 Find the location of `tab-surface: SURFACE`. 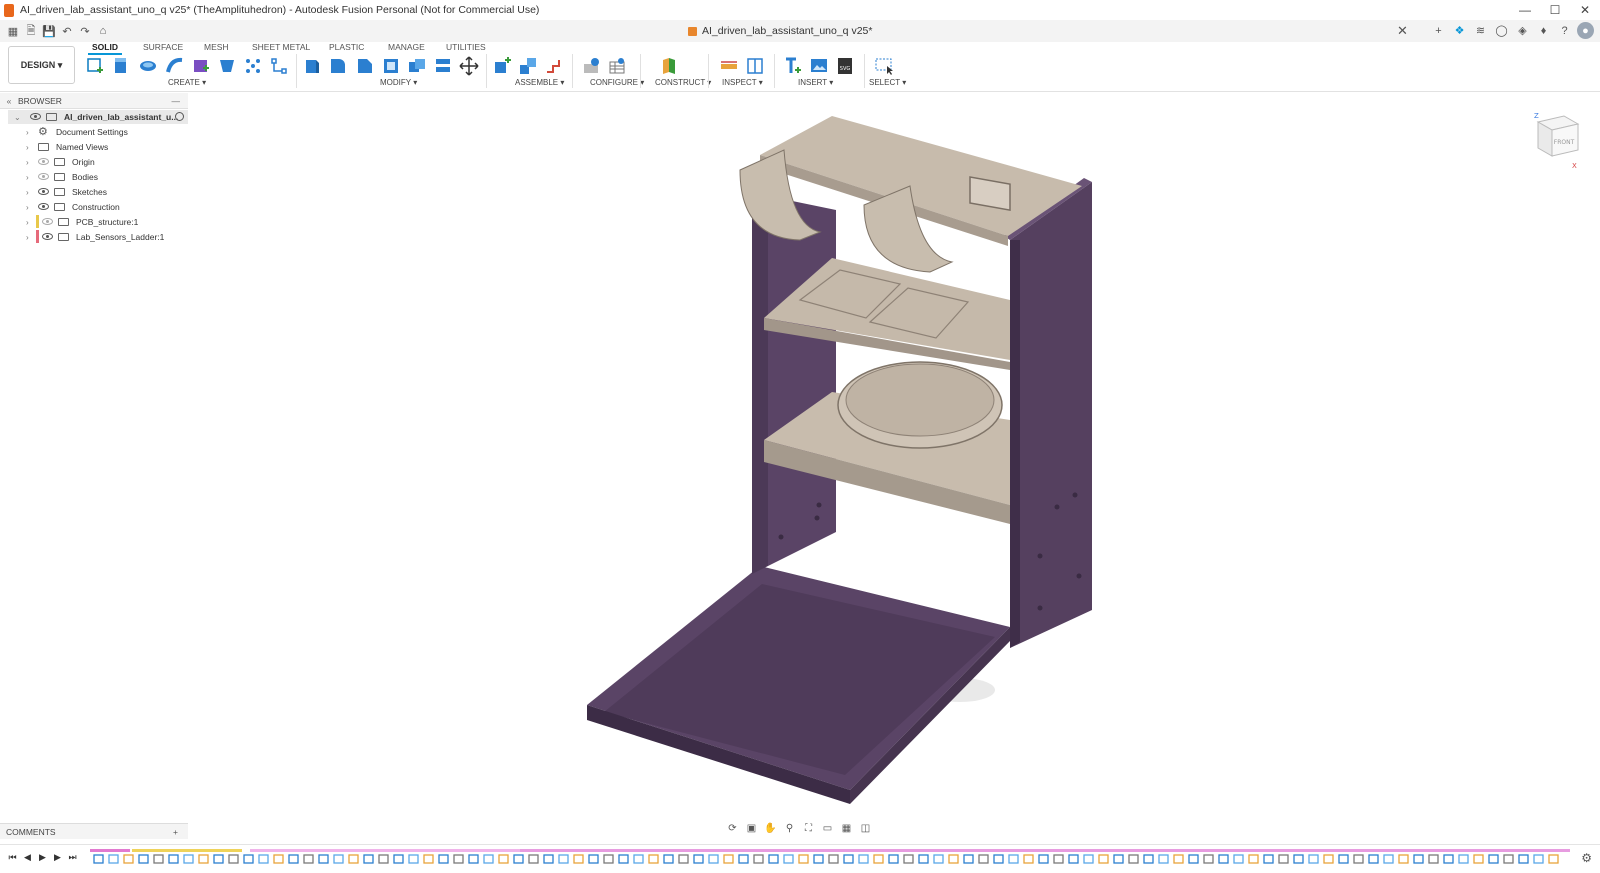

tab-surface: SURFACE is located at coordinates (163, 47).